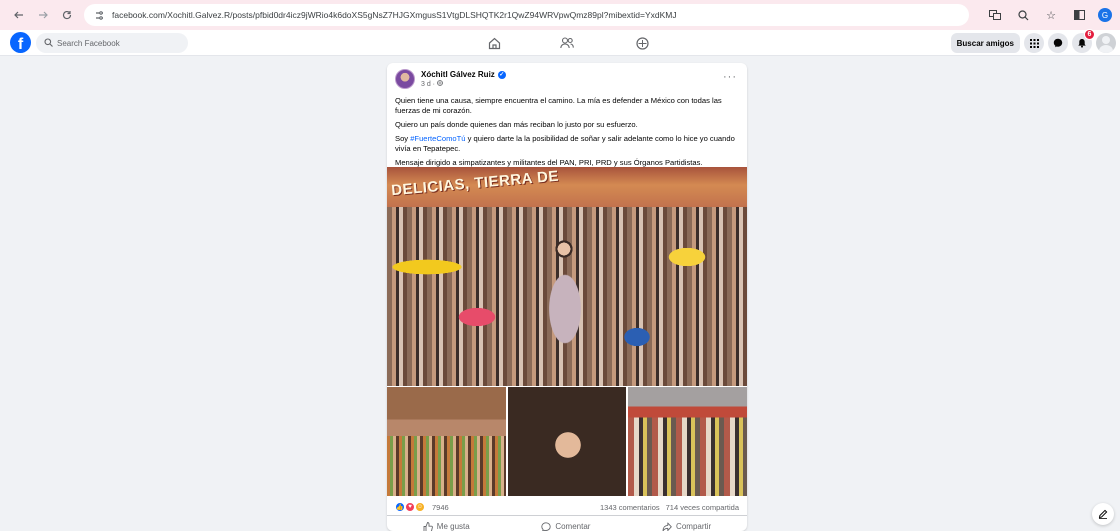  Describe the element at coordinates (19, 15) in the screenshot. I see `back-icon` at that location.